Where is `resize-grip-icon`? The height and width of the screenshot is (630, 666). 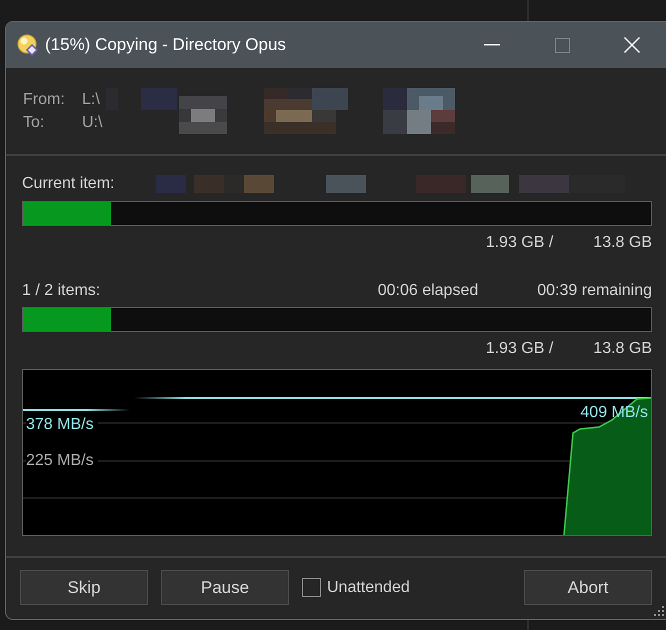 resize-grip-icon is located at coordinates (659, 611).